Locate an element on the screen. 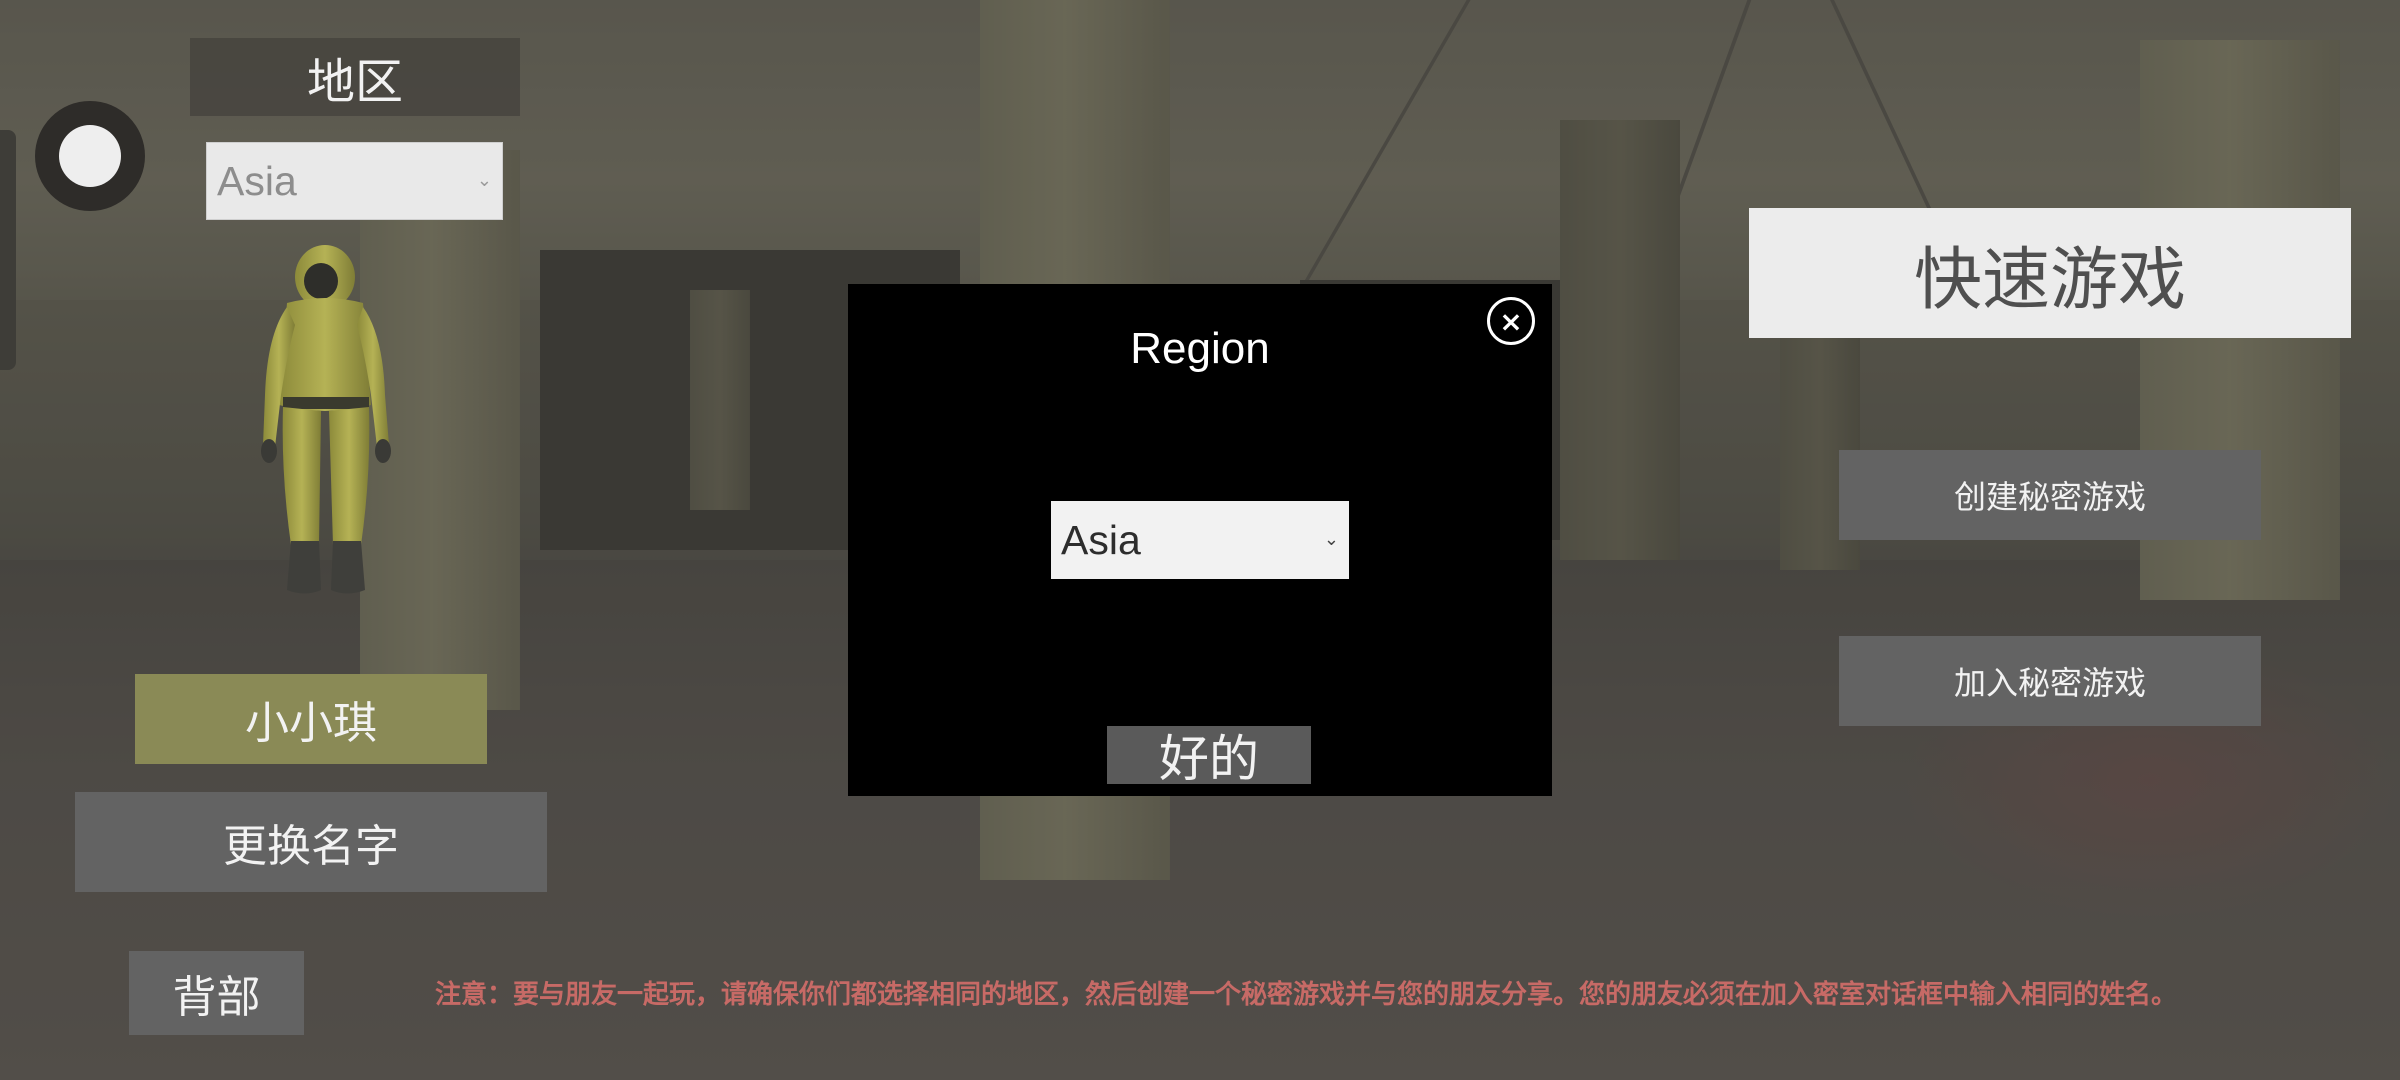  dialog-region-select-value: Asia is located at coordinates (1101, 540).